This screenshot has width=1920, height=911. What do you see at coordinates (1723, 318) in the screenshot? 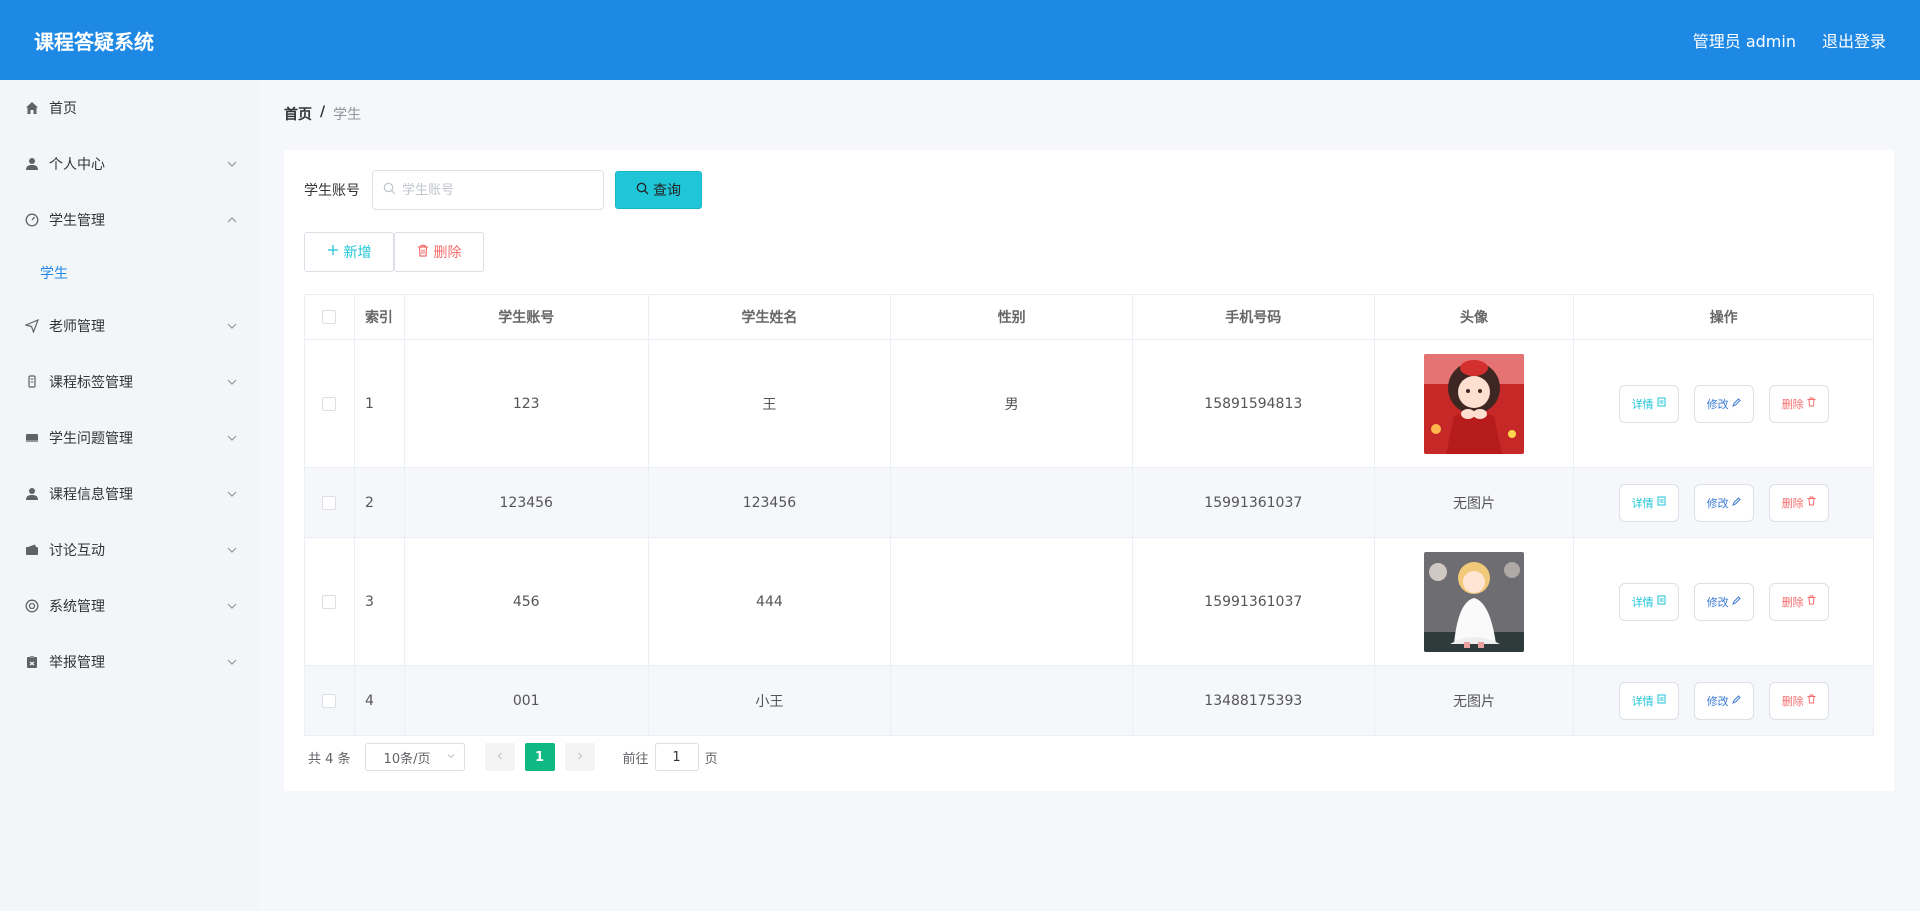
I see `header-actions: 操作` at bounding box center [1723, 318].